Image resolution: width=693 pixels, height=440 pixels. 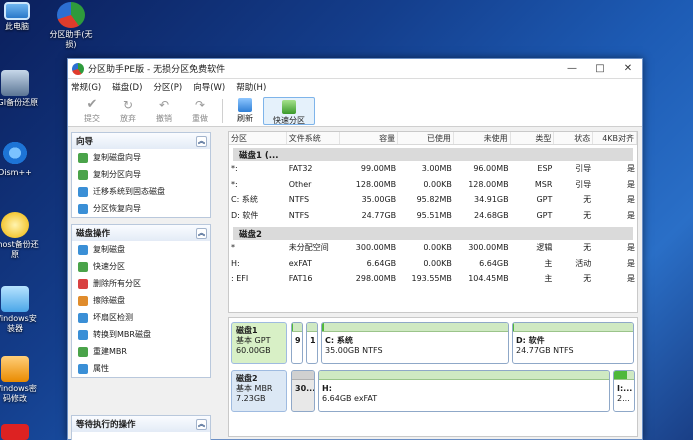 I want to click on col-type: 类型, so click(x=533, y=138).